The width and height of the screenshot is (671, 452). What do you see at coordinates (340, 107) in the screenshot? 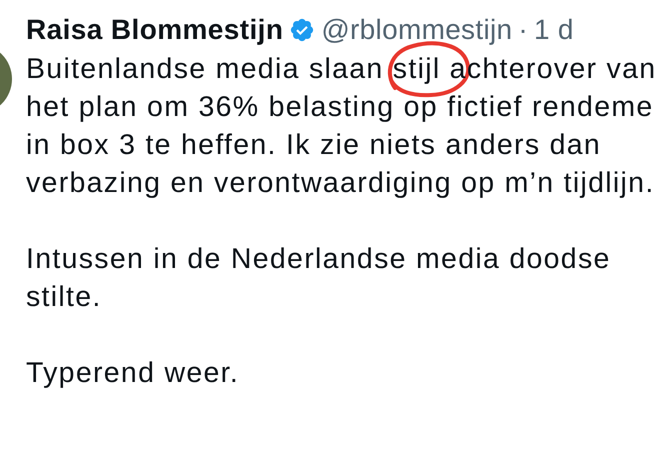
I see `post-text-line: het plan om 36% belasting op fictief rendeme` at bounding box center [340, 107].